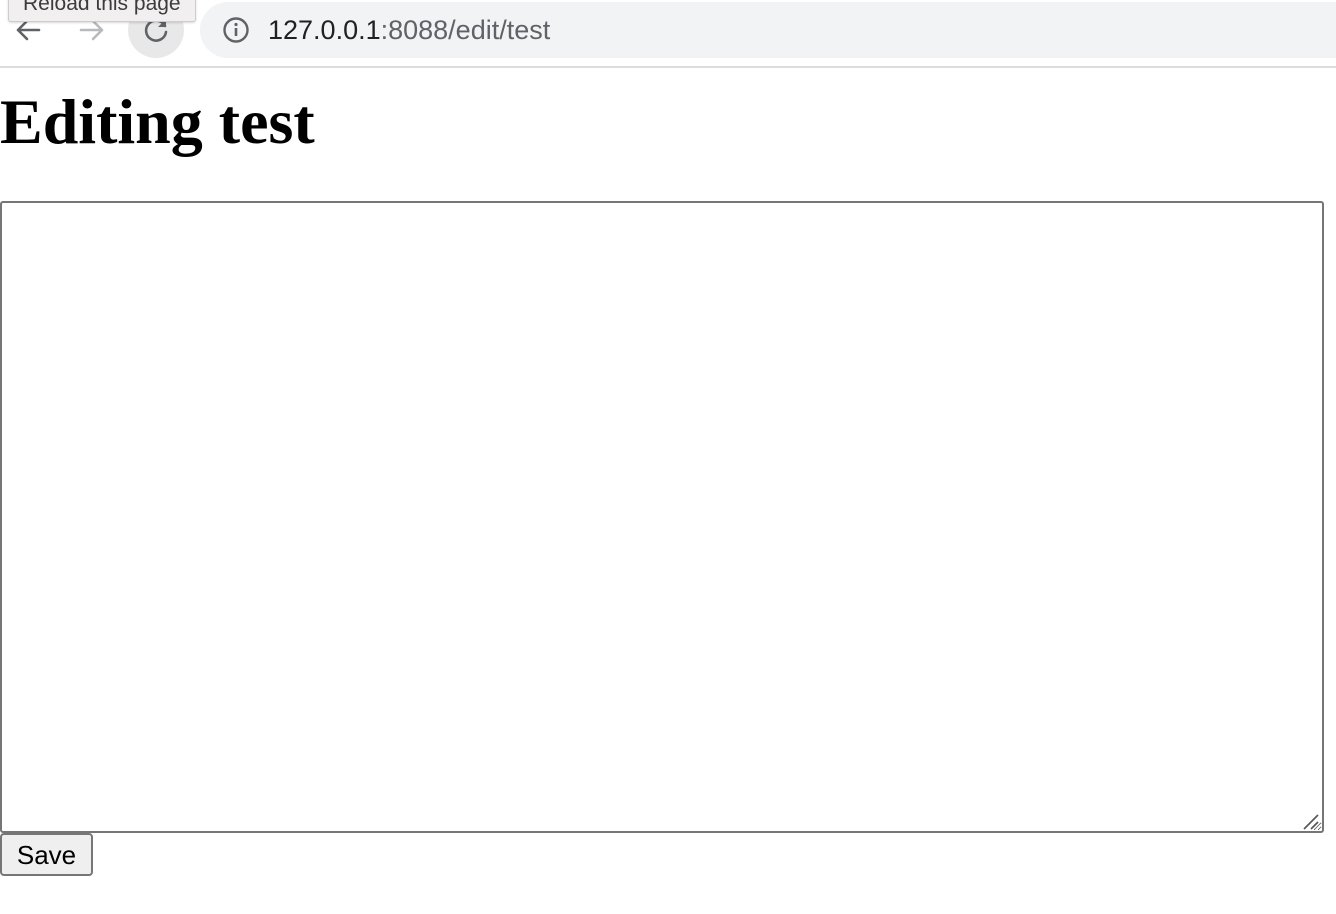 This screenshot has height=914, width=1336. I want to click on url-path: :8088/edit/test, so click(465, 30).